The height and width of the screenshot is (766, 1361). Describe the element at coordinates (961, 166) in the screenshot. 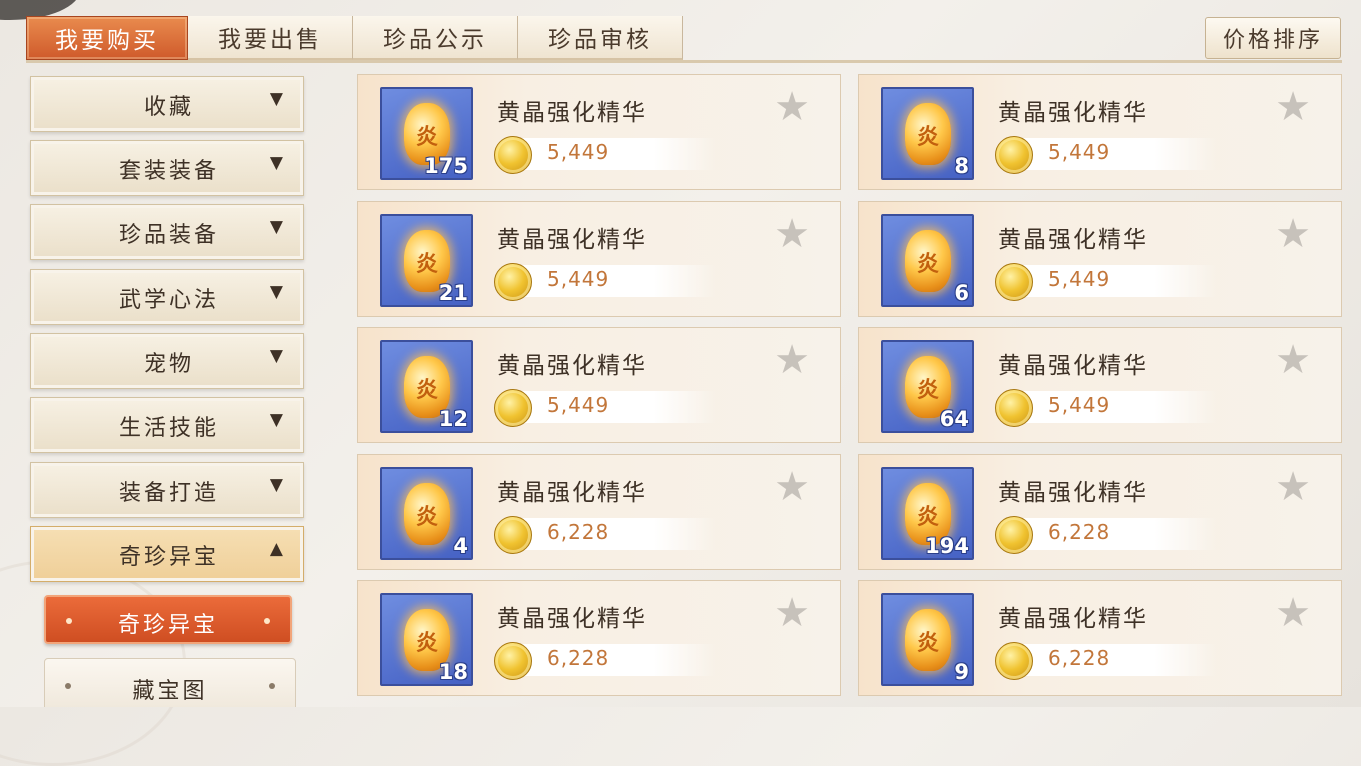

I see `item-quantity: 8` at that location.